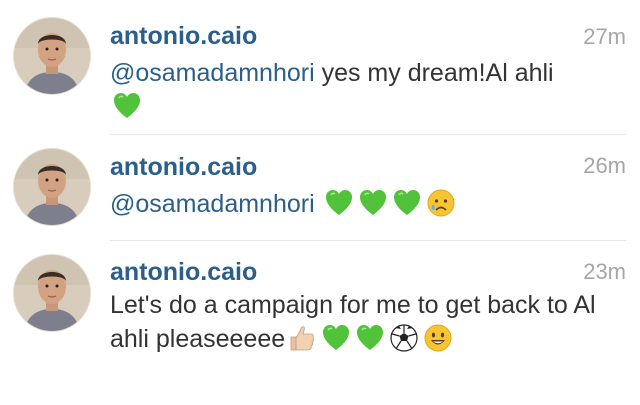  I want to click on timestamp: 26m, so click(604, 165).